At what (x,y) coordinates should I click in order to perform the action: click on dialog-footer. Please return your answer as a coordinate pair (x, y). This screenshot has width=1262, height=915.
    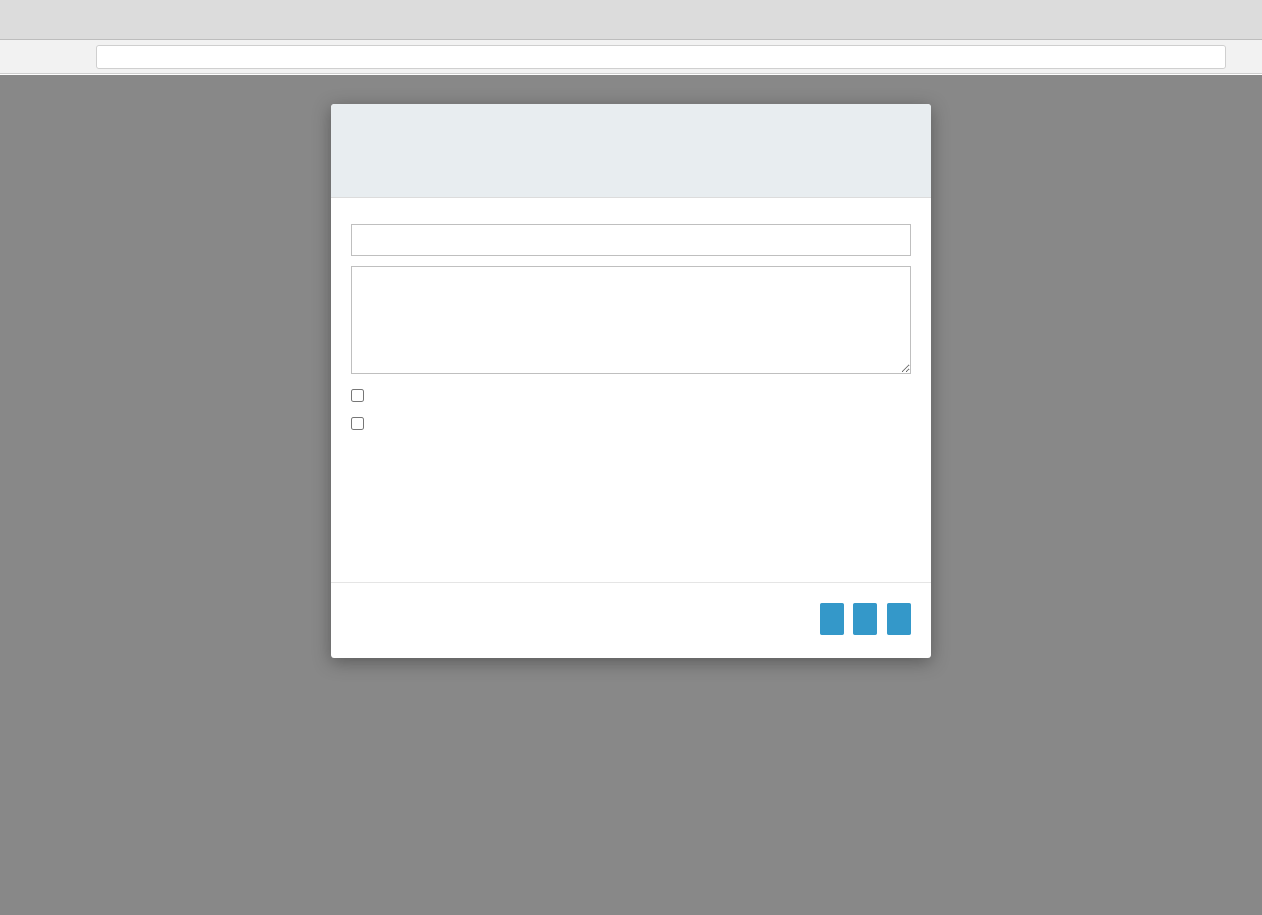
    Looking at the image, I should click on (631, 620).